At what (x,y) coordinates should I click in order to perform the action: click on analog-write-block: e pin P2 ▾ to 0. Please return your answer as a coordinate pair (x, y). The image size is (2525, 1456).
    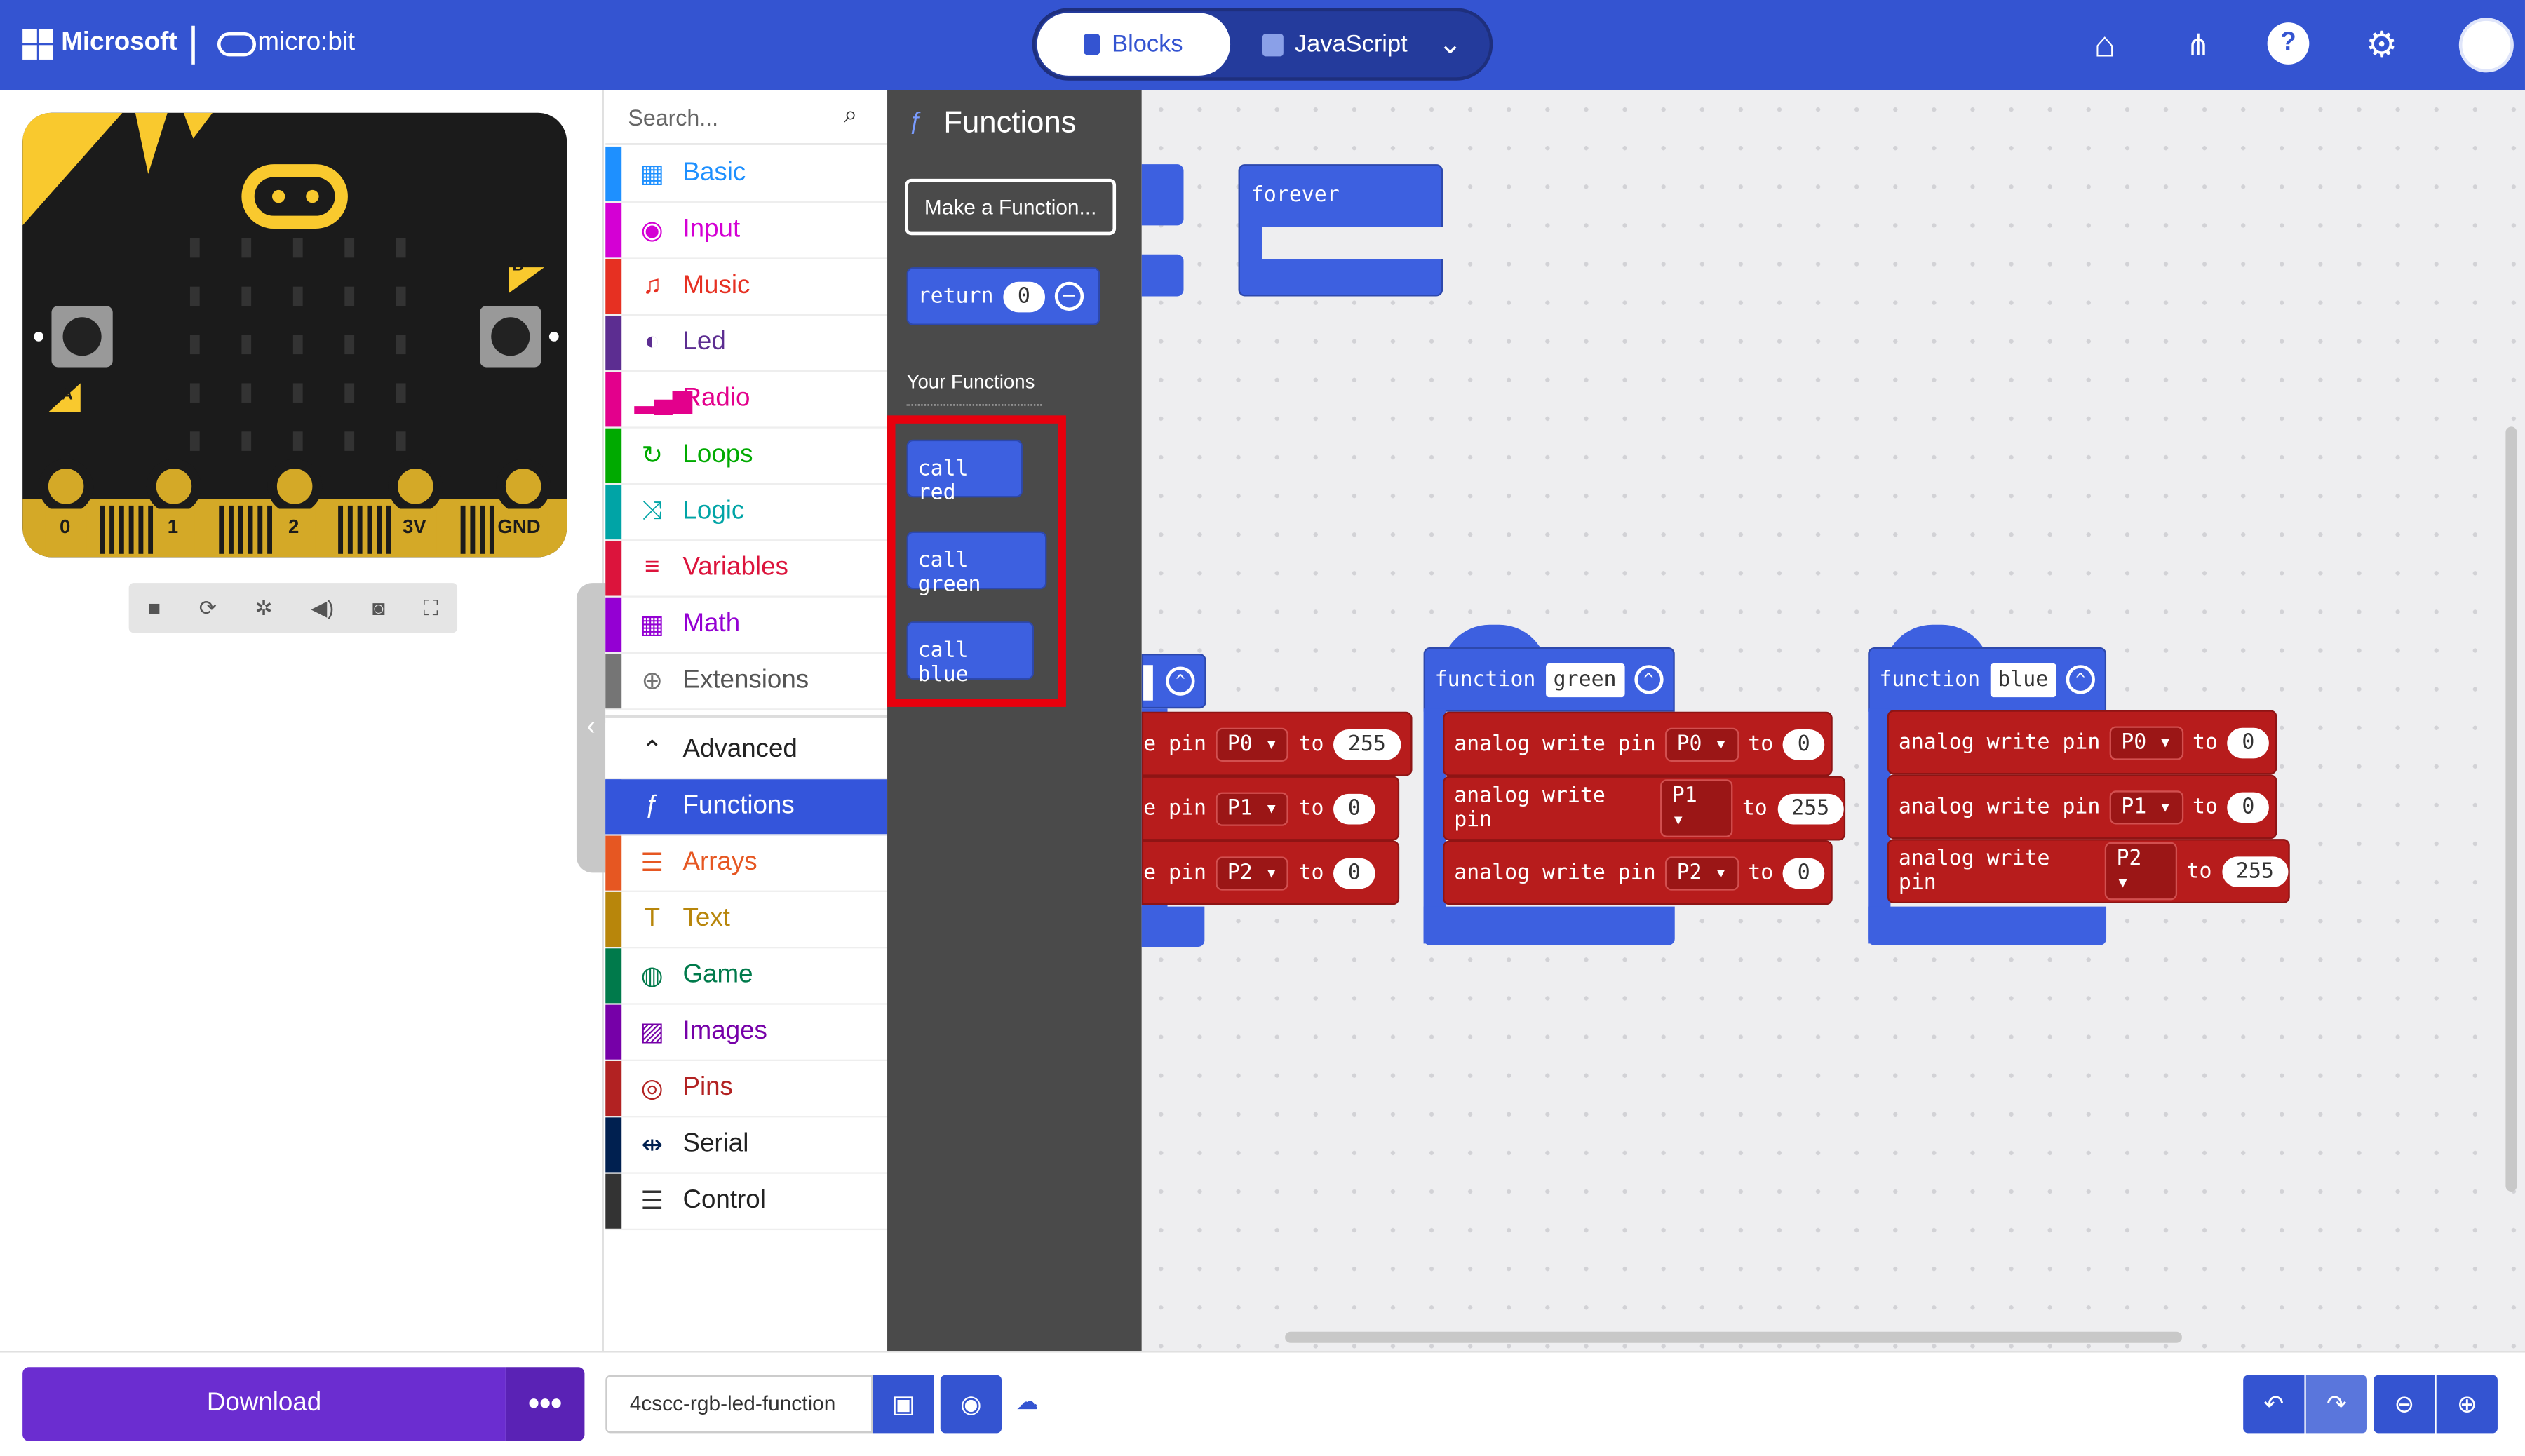
    Looking at the image, I should click on (1270, 872).